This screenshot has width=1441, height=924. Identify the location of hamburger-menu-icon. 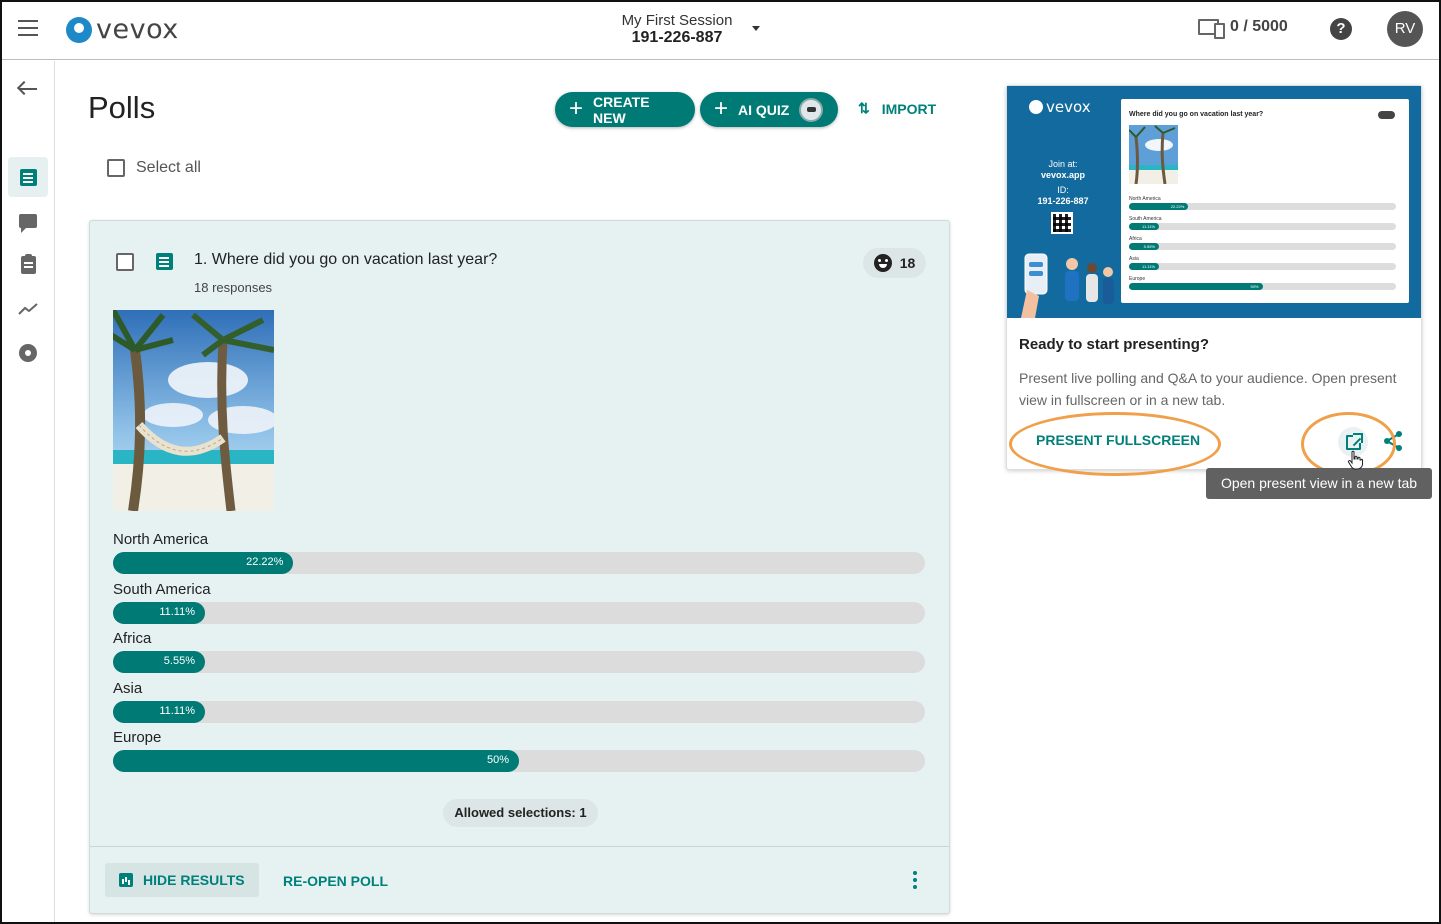
(28, 28).